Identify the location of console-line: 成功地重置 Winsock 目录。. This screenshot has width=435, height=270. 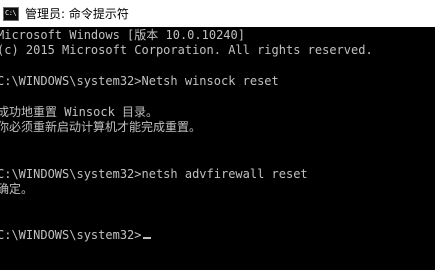
(79, 112).